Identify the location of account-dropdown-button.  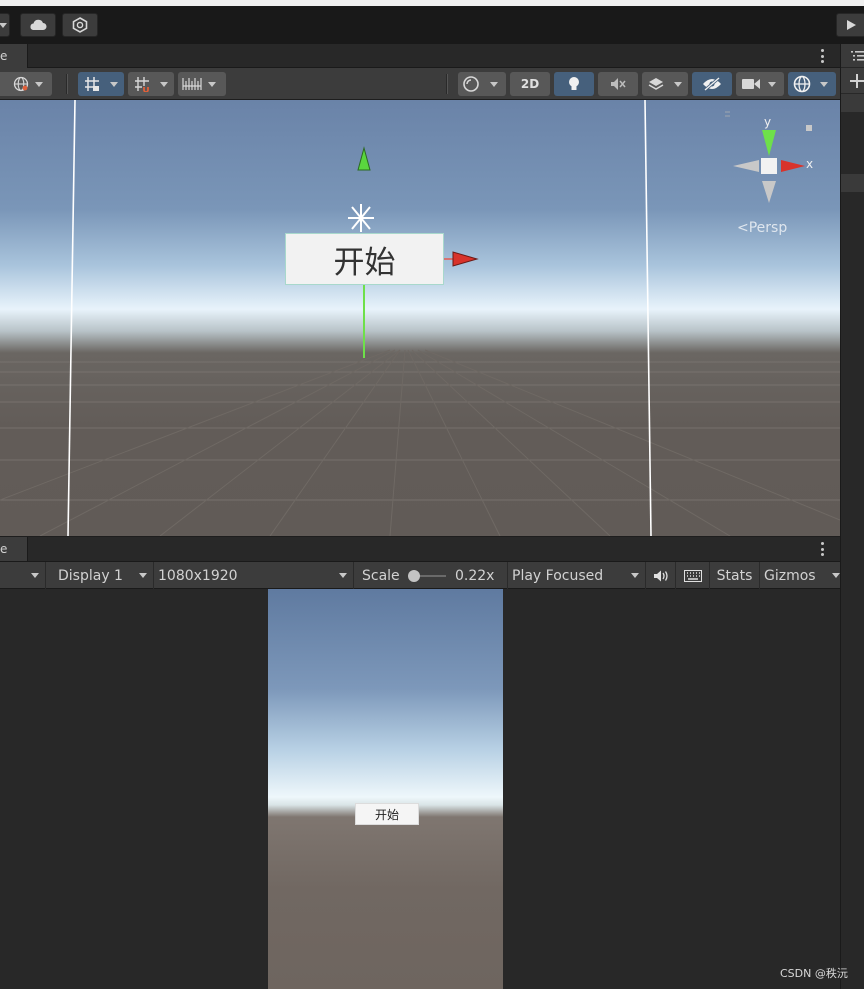
(5, 25).